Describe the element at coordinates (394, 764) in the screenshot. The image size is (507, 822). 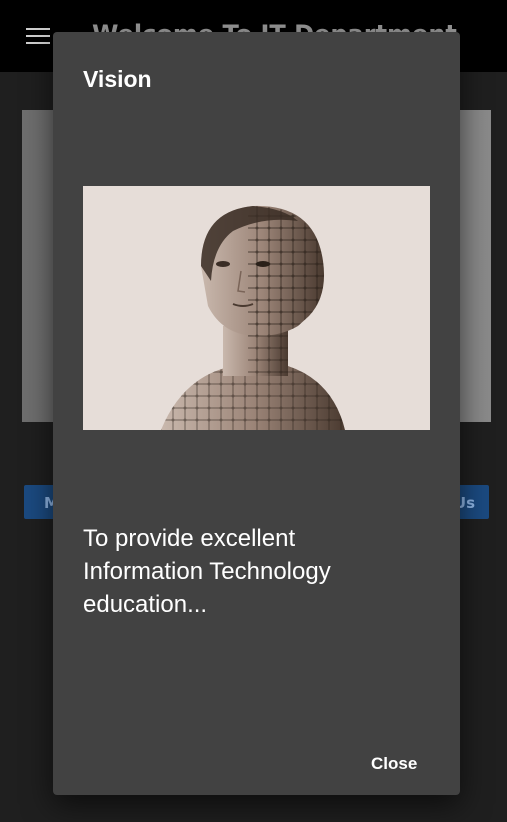
I see `close-button: Close` at that location.